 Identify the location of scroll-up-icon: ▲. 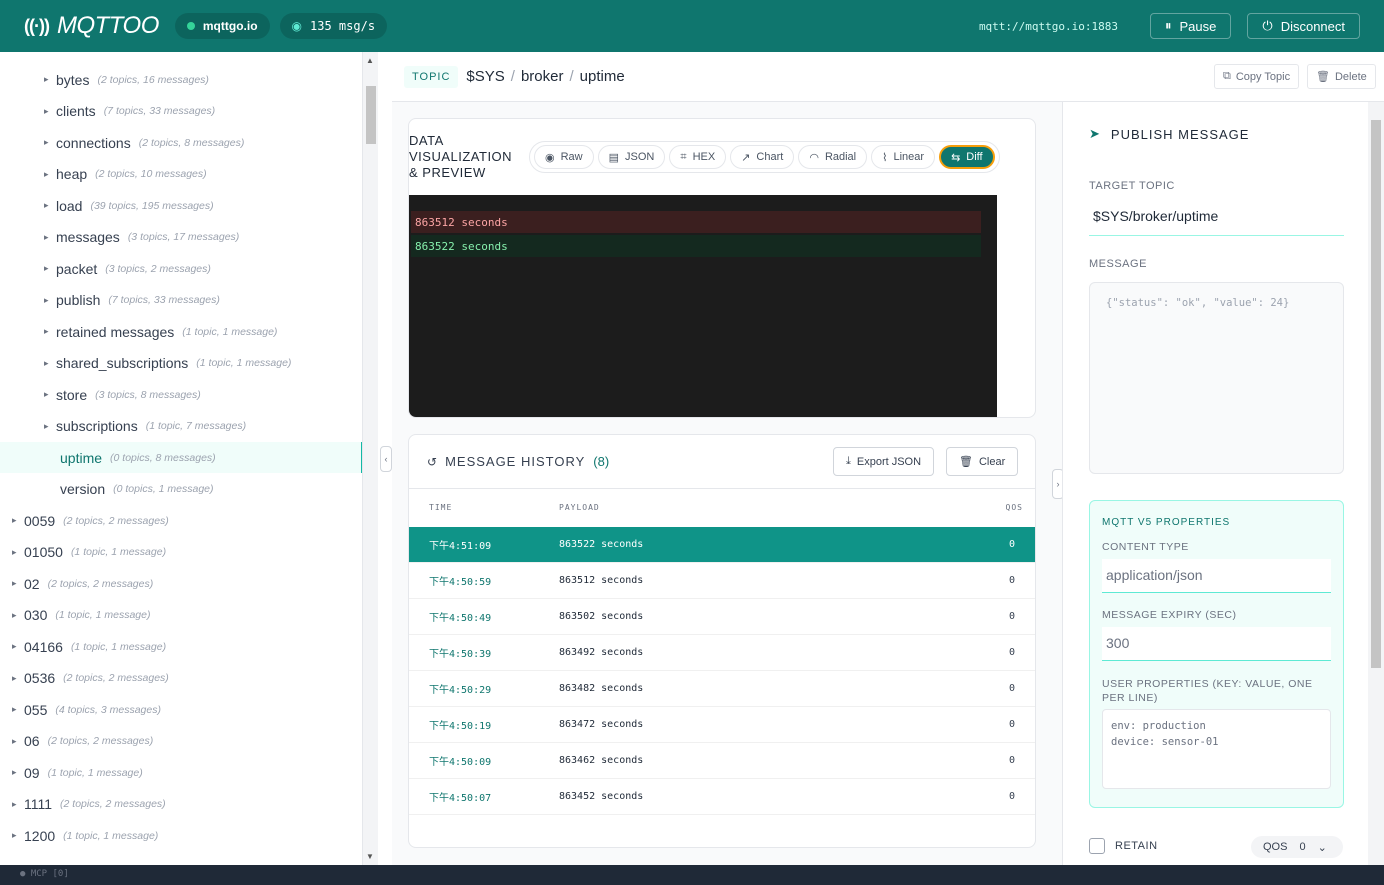
(370, 60).